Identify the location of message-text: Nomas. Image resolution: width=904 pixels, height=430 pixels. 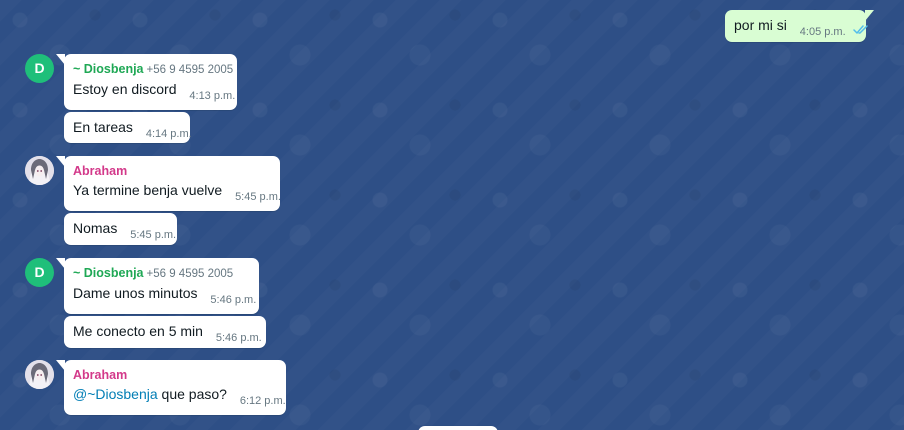
(95, 228).